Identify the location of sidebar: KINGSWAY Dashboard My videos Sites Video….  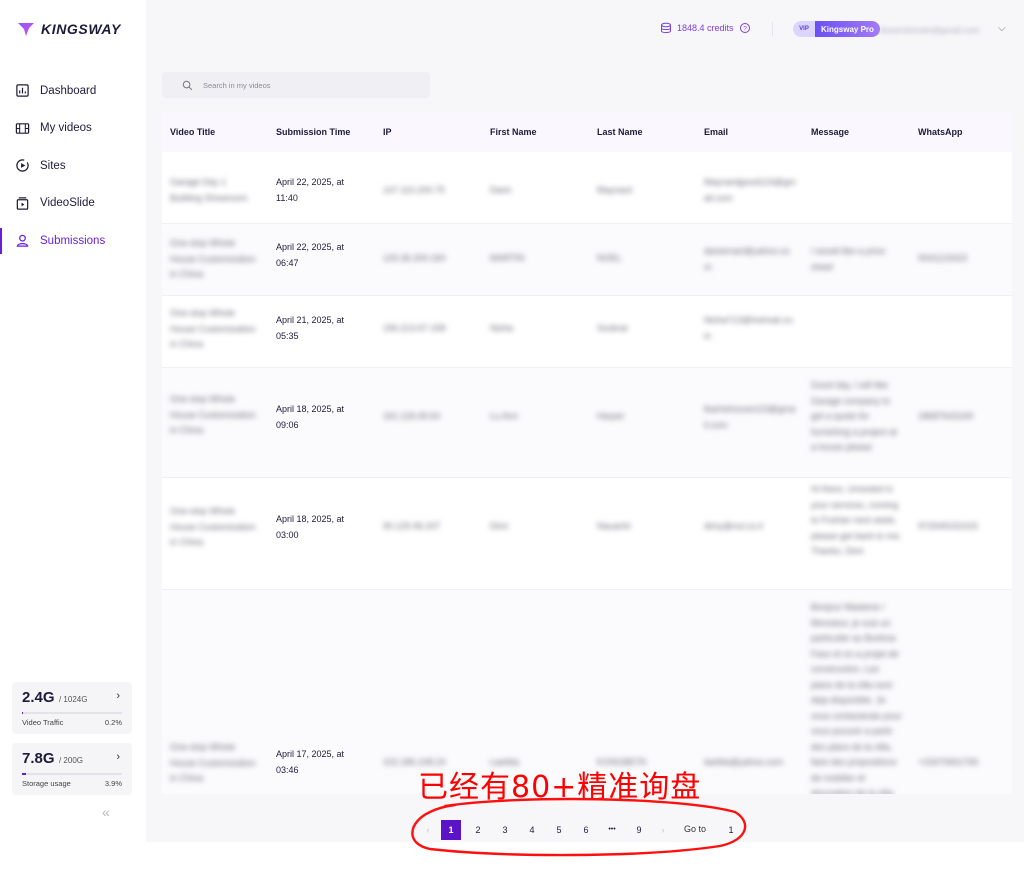
(73, 421).